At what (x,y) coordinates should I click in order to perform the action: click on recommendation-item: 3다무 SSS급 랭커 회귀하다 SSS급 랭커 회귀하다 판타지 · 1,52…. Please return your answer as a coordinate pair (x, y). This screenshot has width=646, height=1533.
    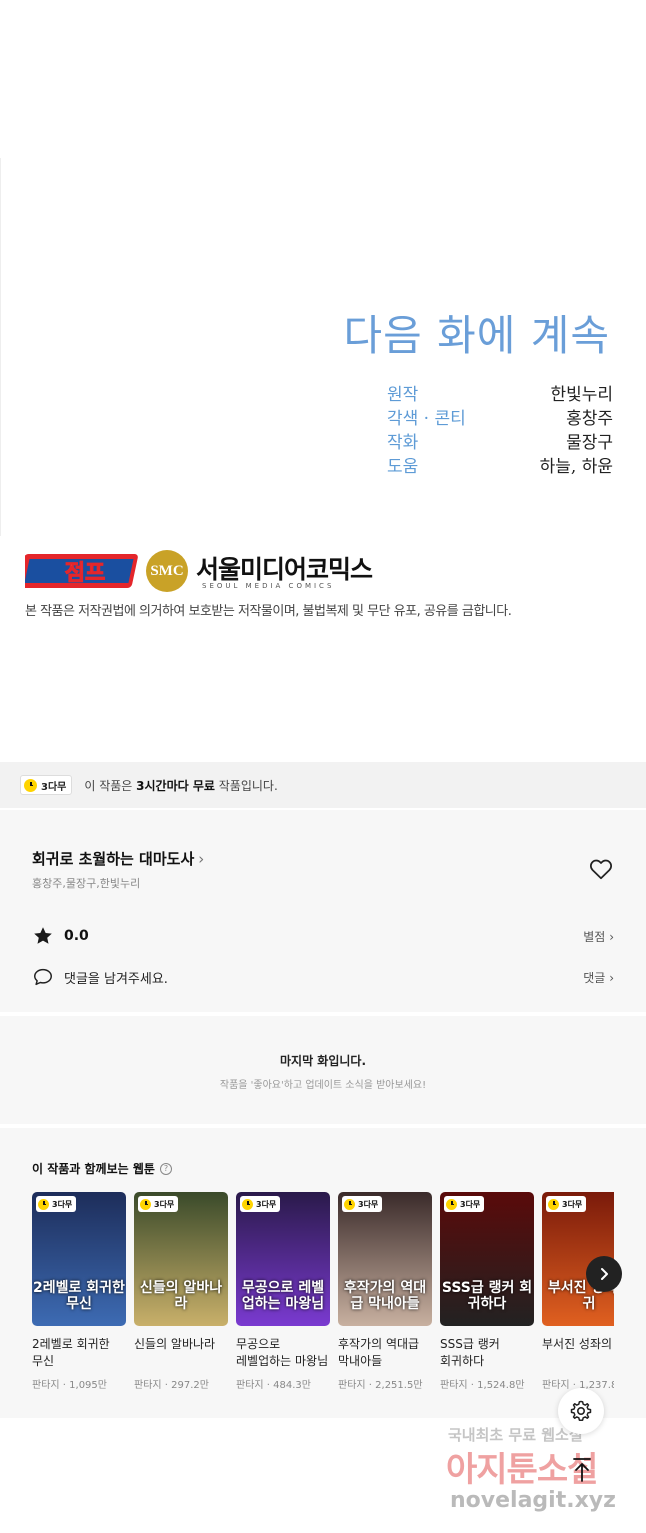
    Looking at the image, I should click on (487, 1291).